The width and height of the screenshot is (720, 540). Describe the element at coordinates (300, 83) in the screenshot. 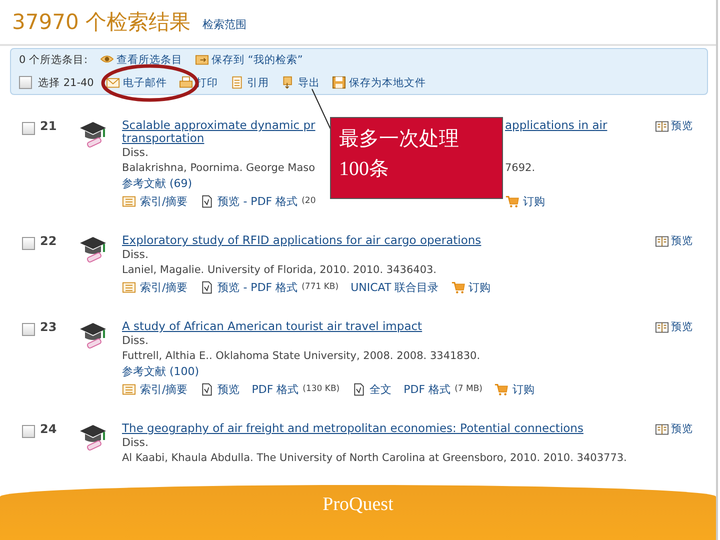

I see `toolbar-action: 导出` at that location.